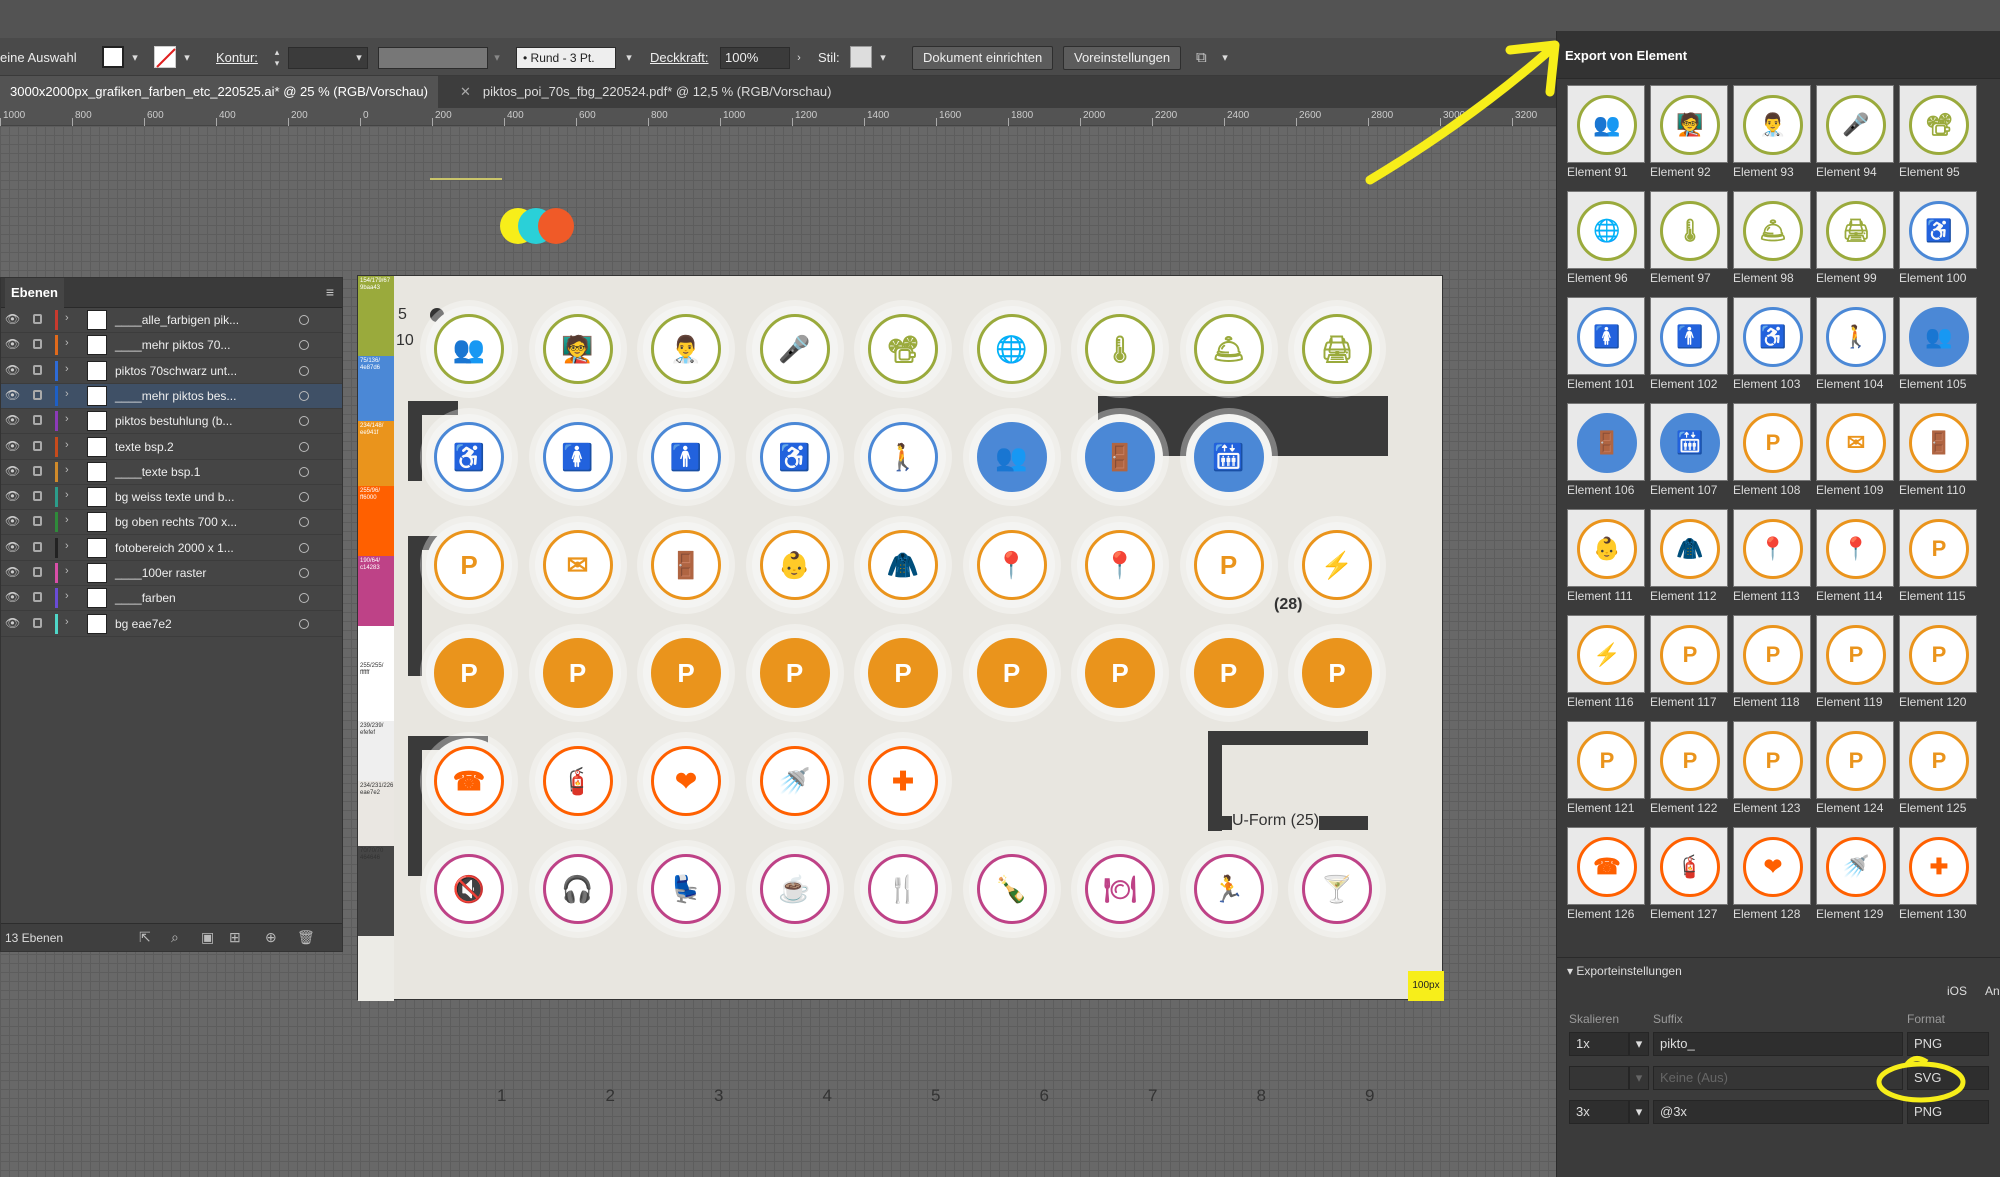 The image size is (2000, 1177). Describe the element at coordinates (1938, 453) in the screenshot. I see `export-element: 🚪 Element 110` at that location.